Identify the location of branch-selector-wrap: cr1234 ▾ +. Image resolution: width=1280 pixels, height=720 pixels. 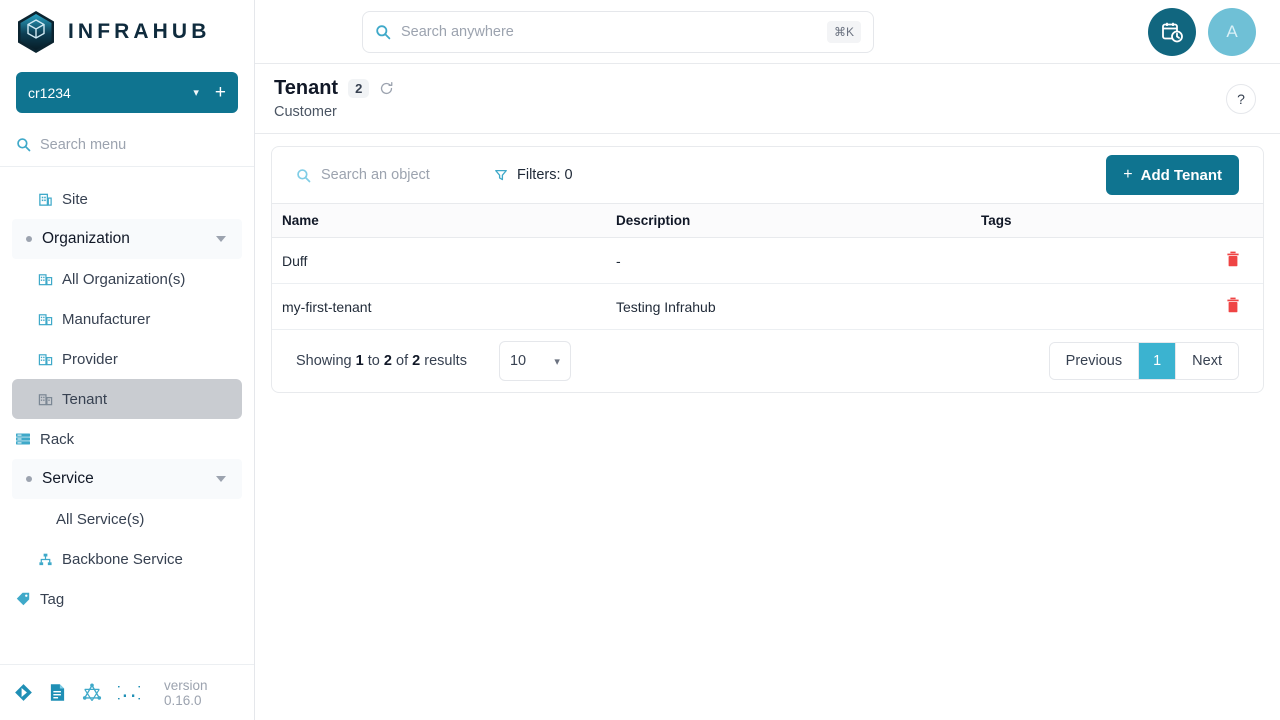
(127, 93).